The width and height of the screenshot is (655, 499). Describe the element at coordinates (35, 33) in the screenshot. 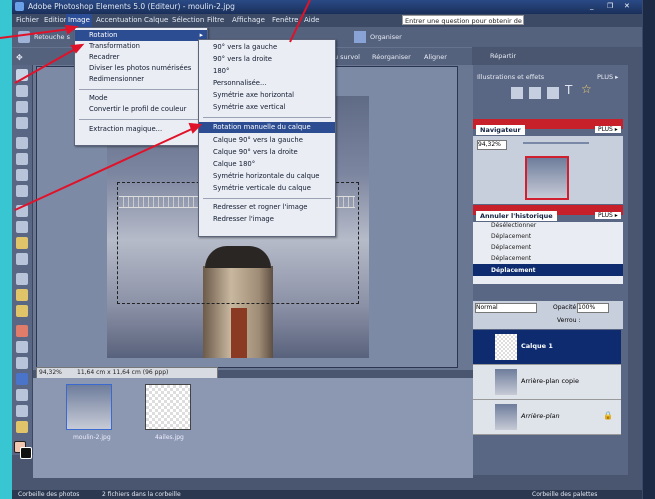

I see `arrow-to-image-menu` at that location.